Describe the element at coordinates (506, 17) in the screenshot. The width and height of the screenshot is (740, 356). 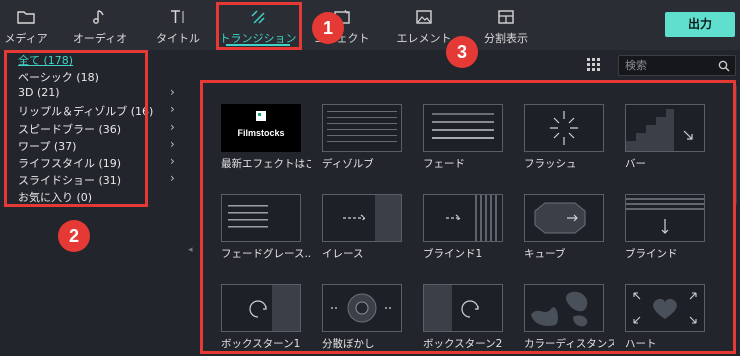
I see `split-screen-icon` at that location.